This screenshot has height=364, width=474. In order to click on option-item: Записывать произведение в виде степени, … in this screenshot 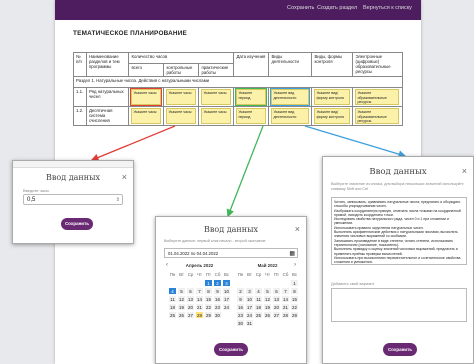, I will do `click(399, 243)`.